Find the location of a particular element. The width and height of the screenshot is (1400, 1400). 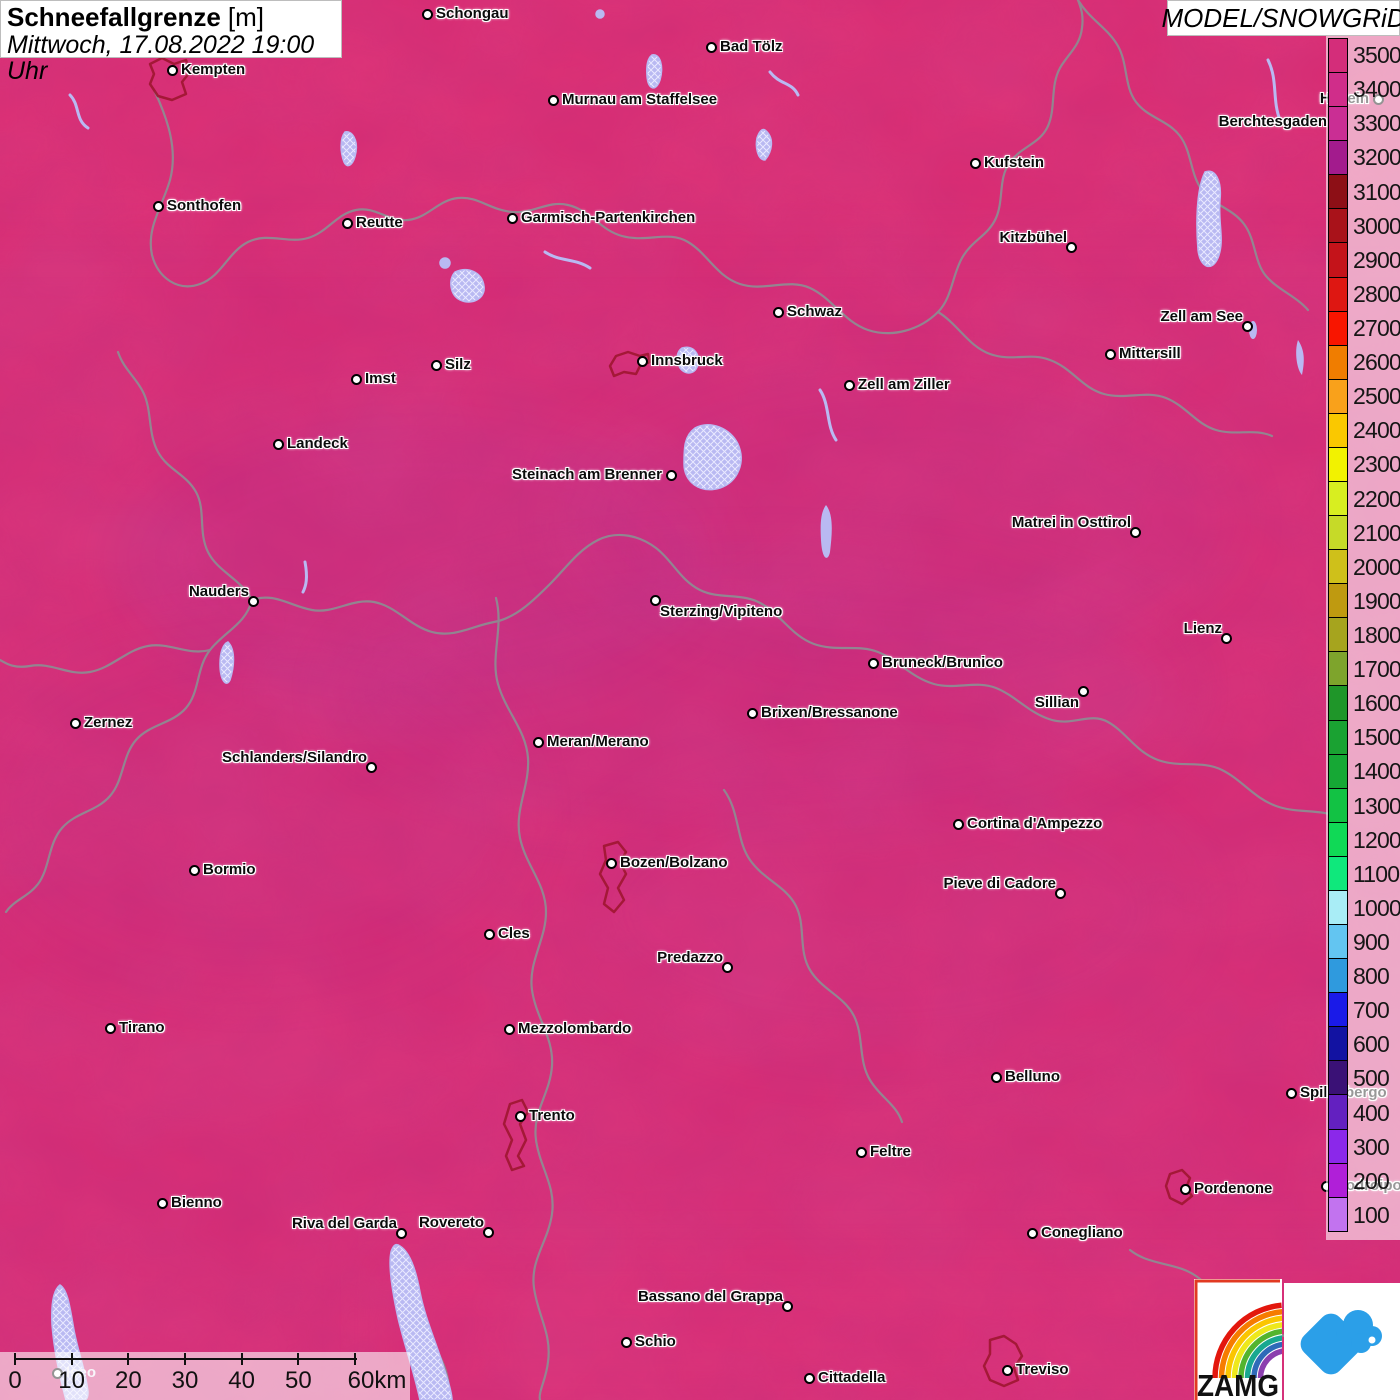

colorbar-tick-label: 1900 is located at coordinates (1376, 600).